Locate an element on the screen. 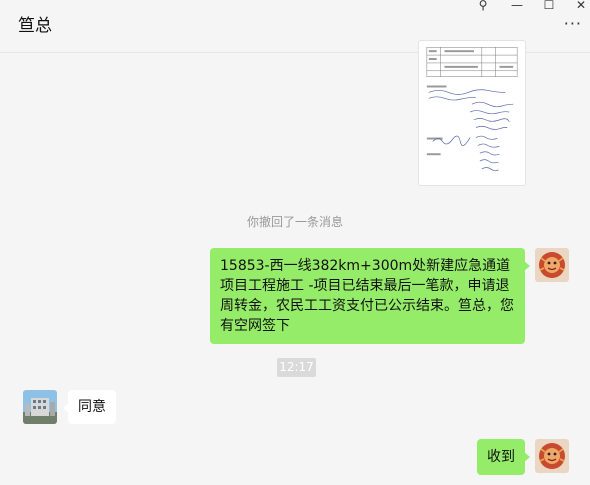 The height and width of the screenshot is (485, 590). more-options-icon: ··· is located at coordinates (573, 24).